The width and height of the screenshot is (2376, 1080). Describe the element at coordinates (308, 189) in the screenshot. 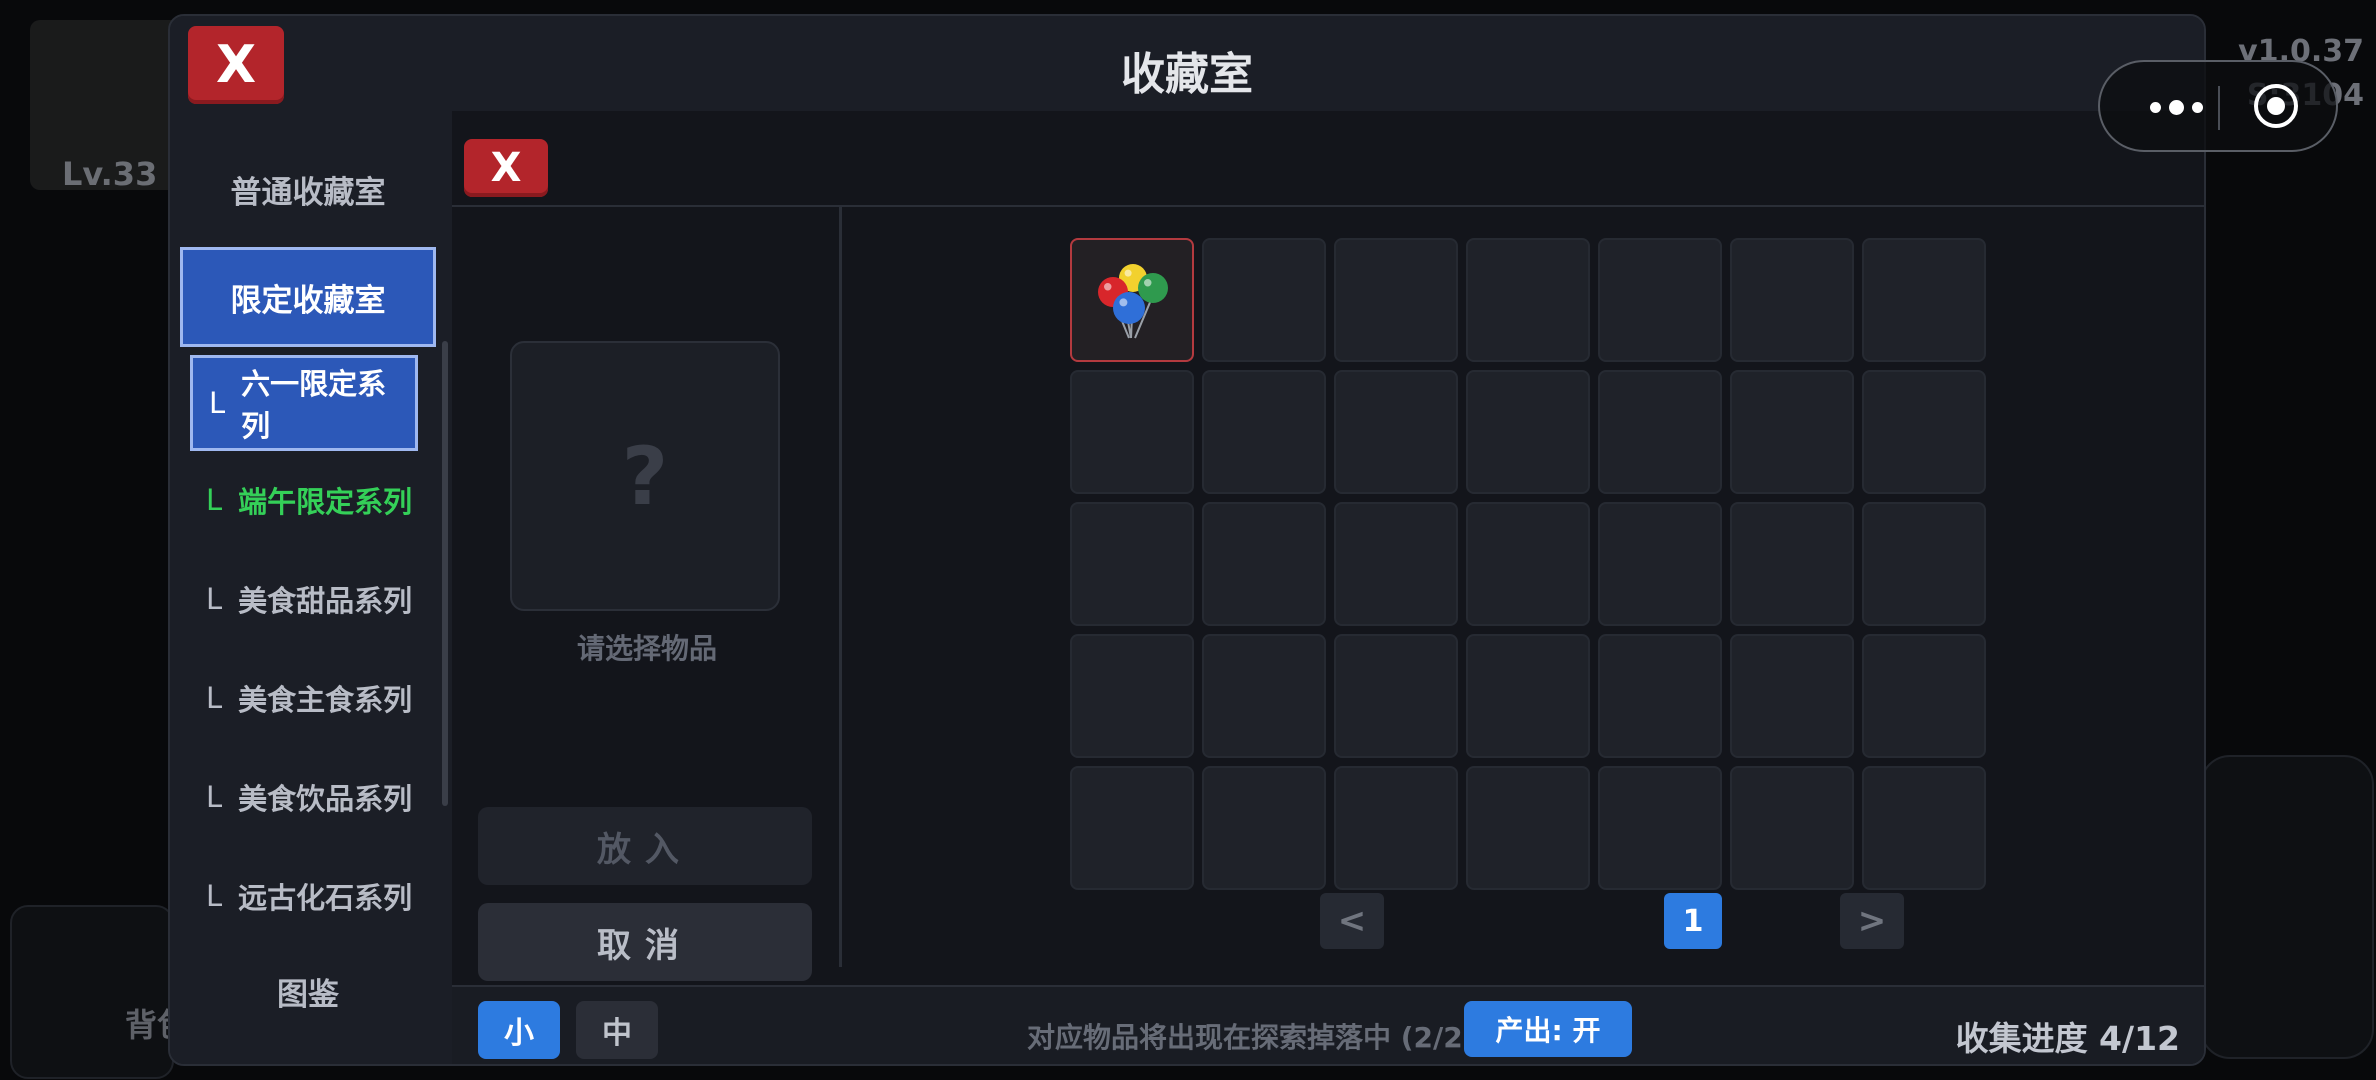

I see `sidebar-item-normal-collection: 普通收藏室` at that location.